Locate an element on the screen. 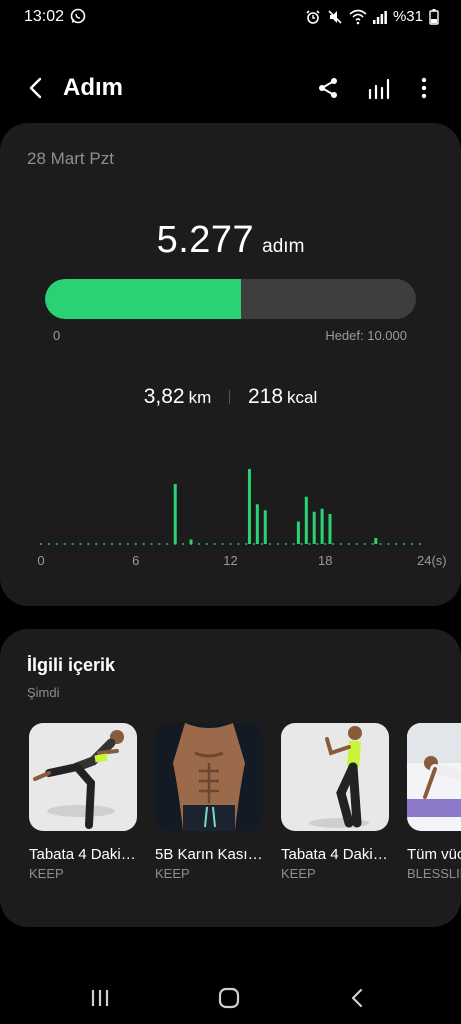  related-item-title: Tüm vücut esneme is located at coordinates (434, 854).